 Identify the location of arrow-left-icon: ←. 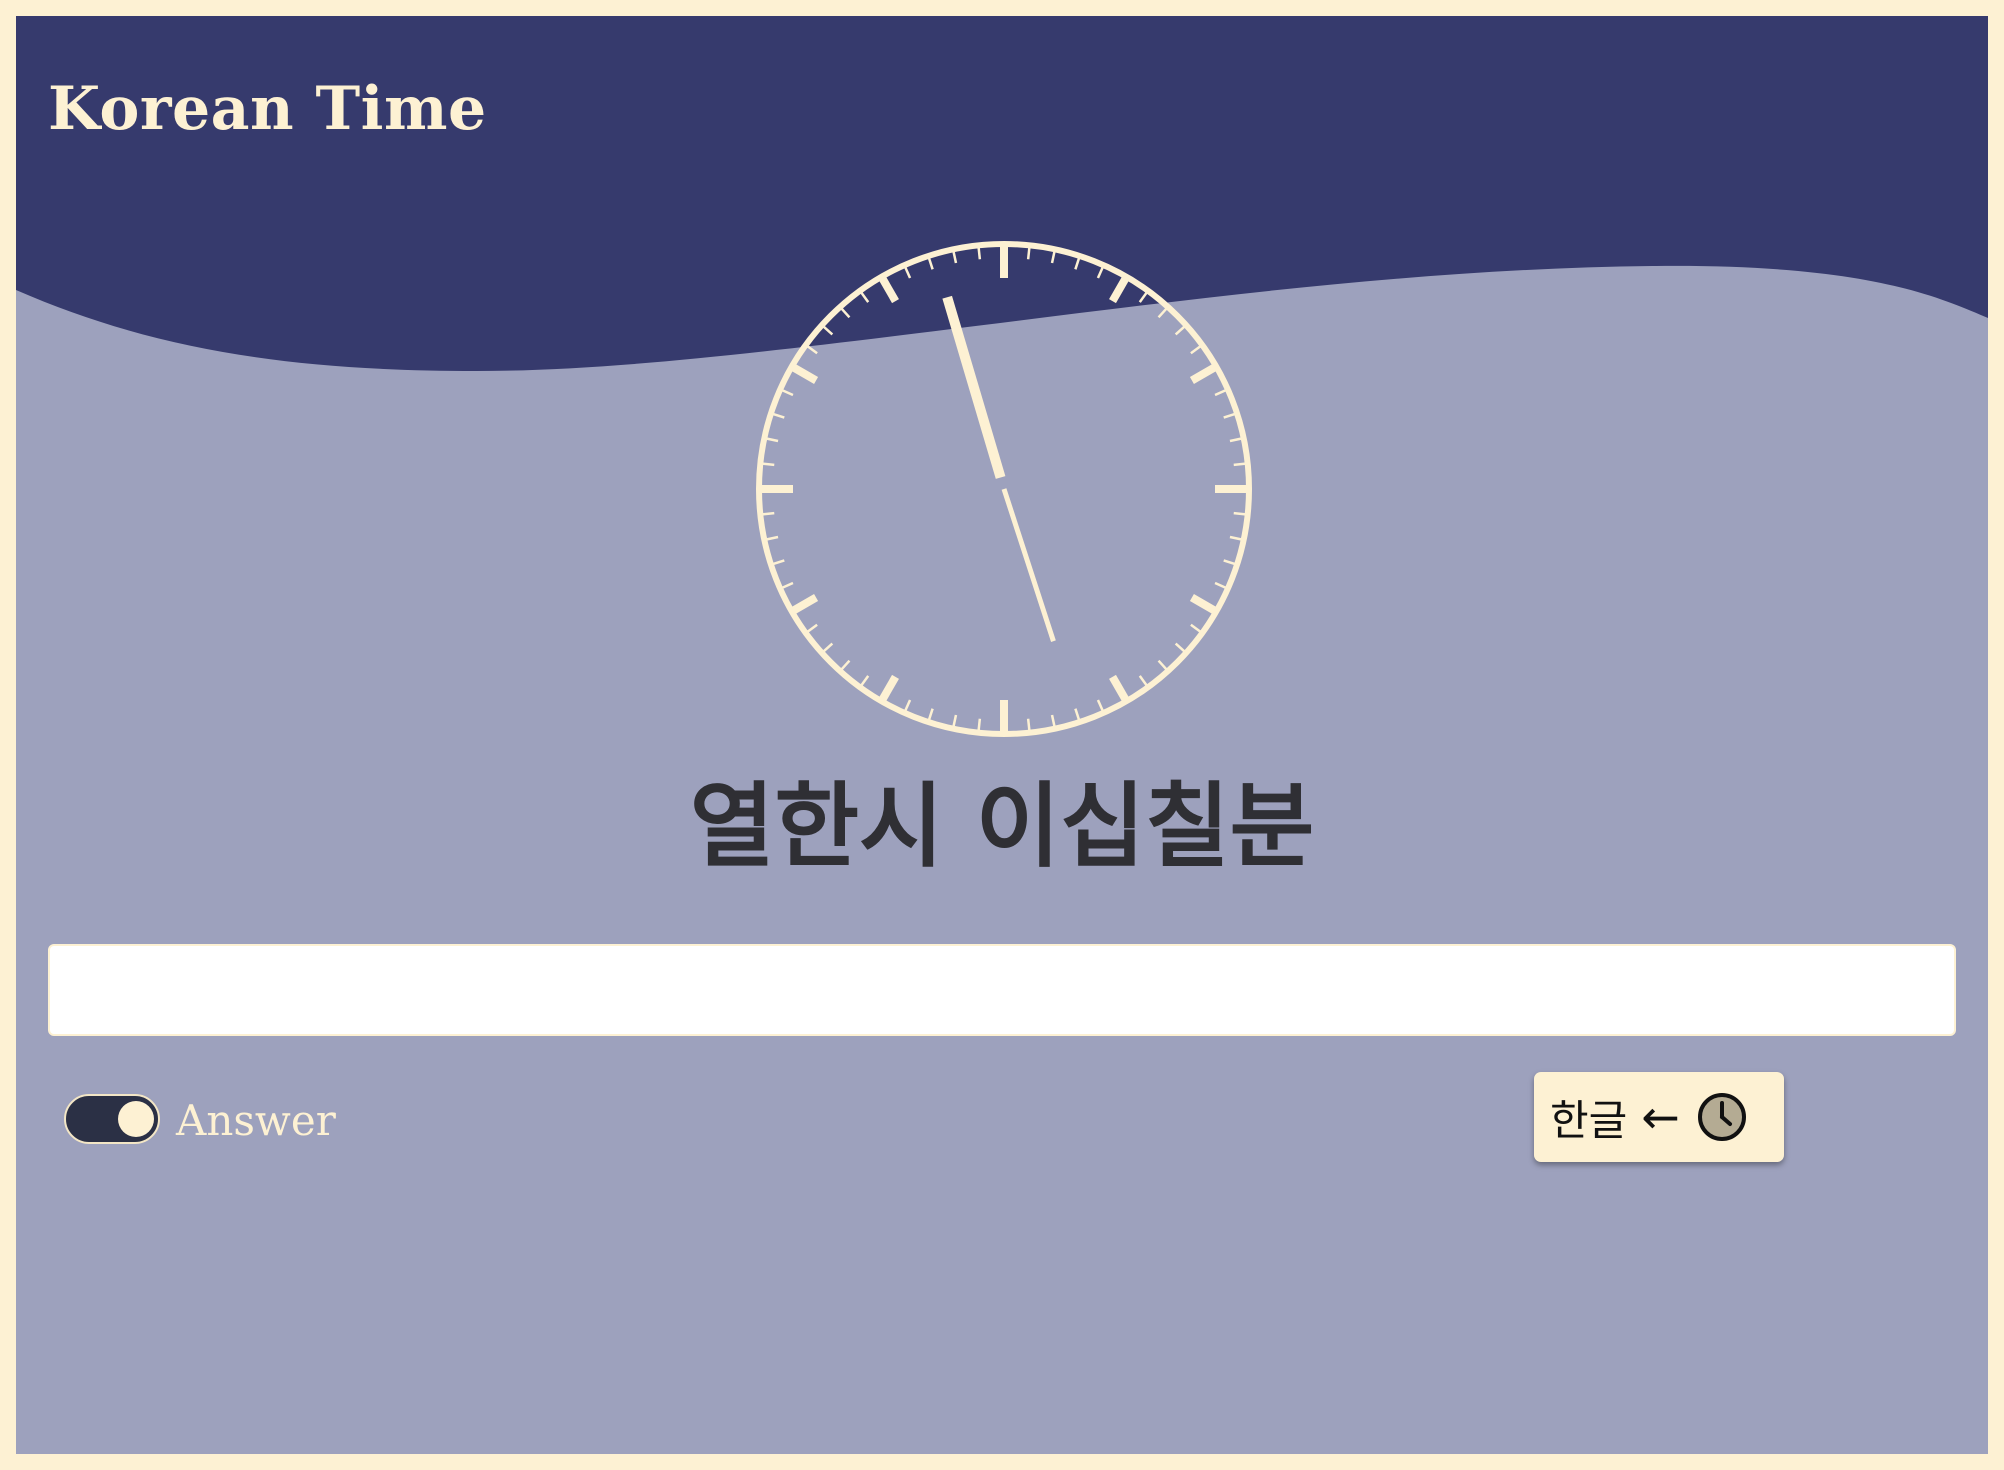
(1660, 1117).